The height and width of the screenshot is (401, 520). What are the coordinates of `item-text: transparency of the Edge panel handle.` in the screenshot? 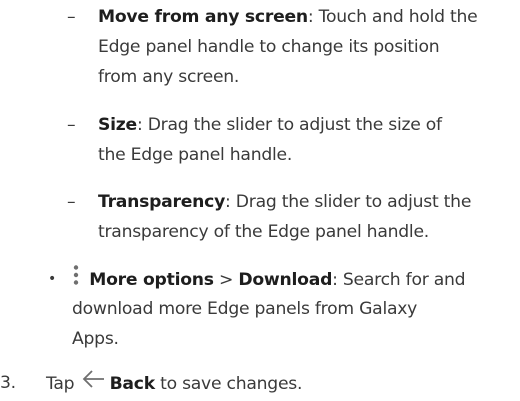 It's located at (263, 232).